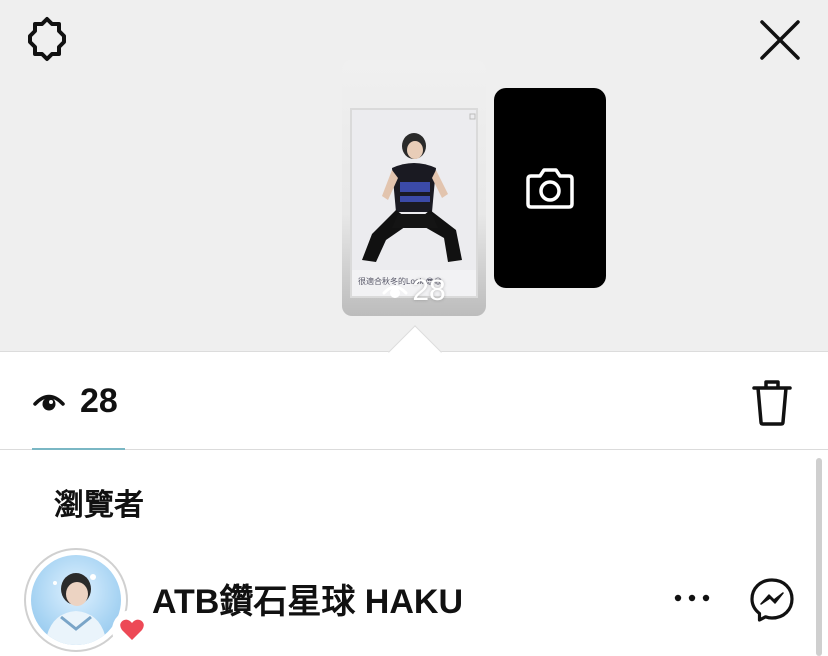 The image size is (828, 656). What do you see at coordinates (99, 505) in the screenshot?
I see `viewers-heading: 瀏覽者` at bounding box center [99, 505].